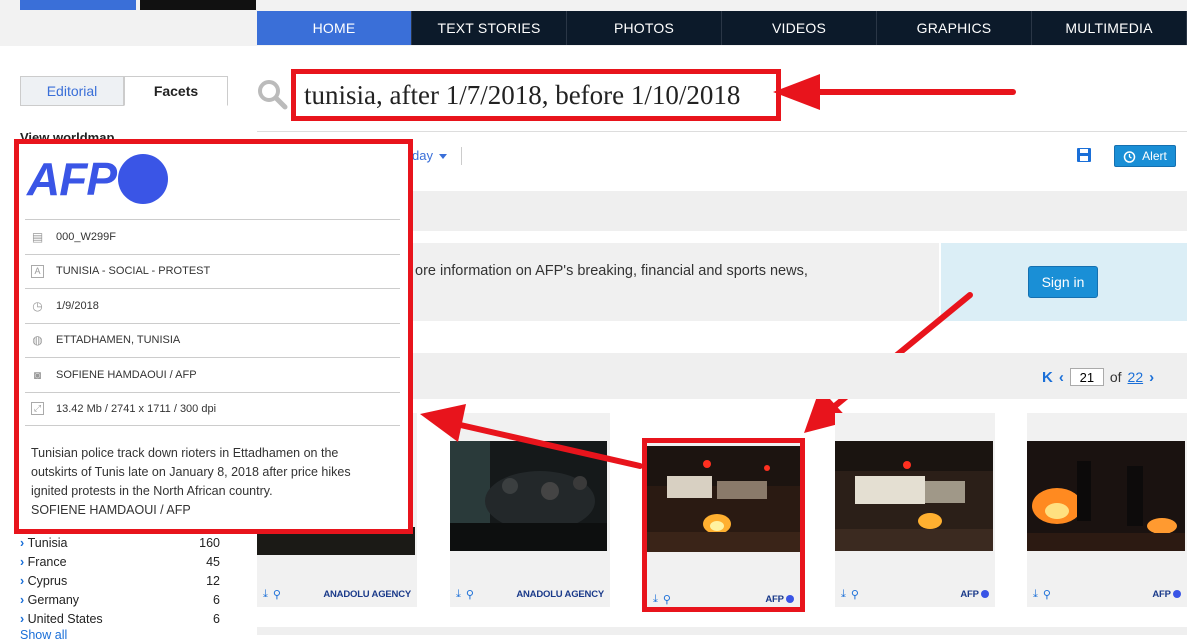 Image resolution: width=1187 pixels, height=642 pixels. Describe the element at coordinates (212, 236) in the screenshot. I see `meta-row-id: ▤ 000_W299F` at that location.